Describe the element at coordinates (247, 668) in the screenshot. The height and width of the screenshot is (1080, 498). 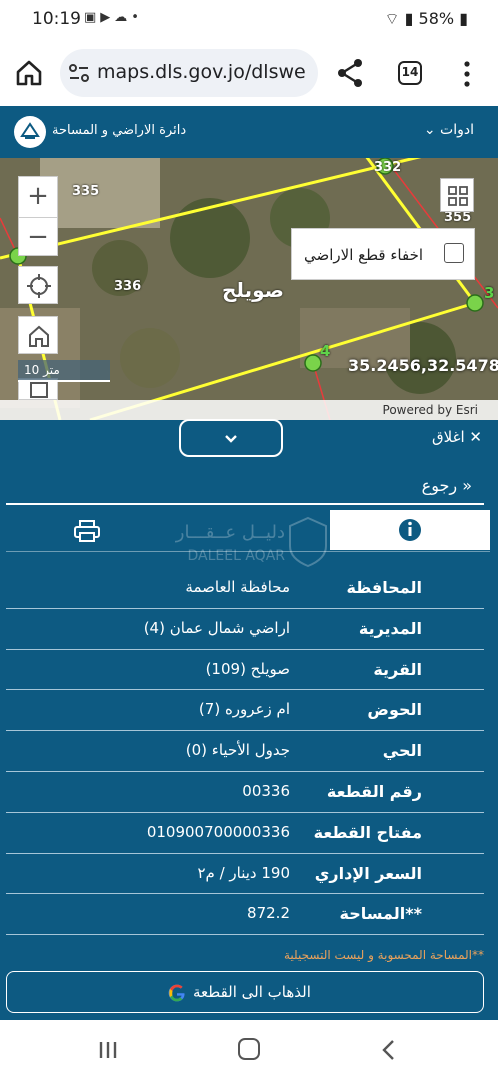
I see `attribute-value: صويلح (109)` at that location.